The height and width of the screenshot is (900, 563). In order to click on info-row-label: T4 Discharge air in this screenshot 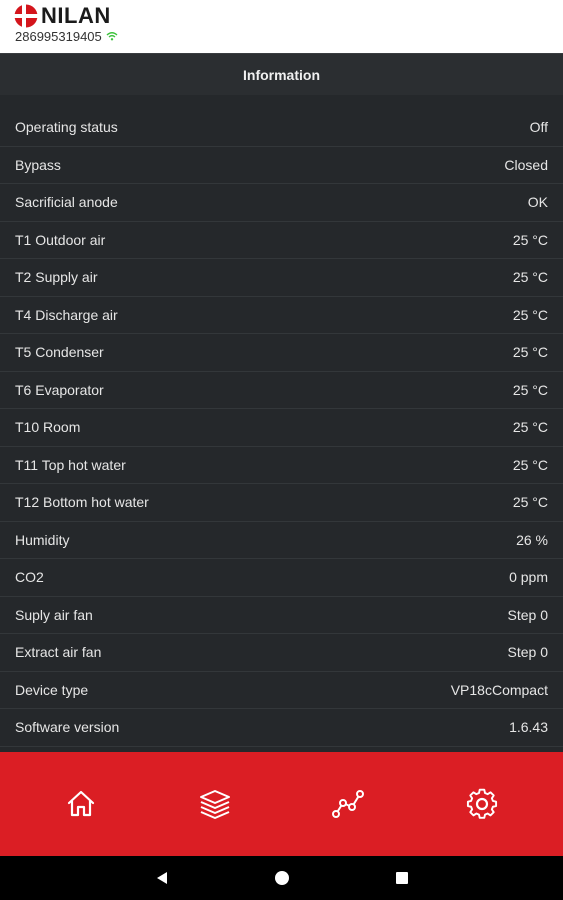, I will do `click(66, 314)`.